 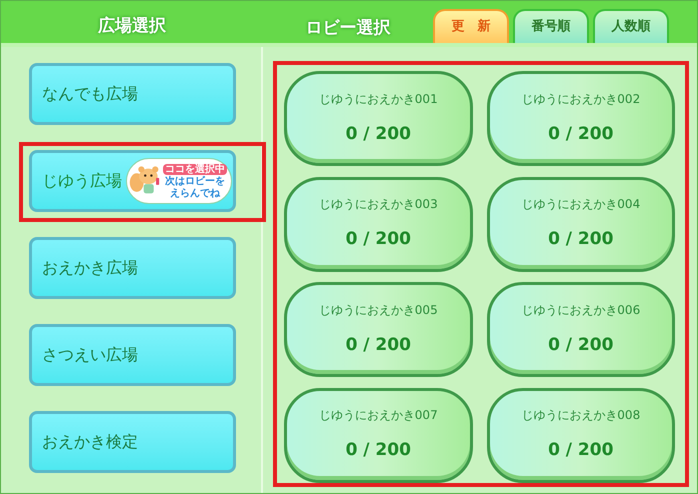 What do you see at coordinates (195, 193) in the screenshot?
I see `badge-hint: えらんでね` at bounding box center [195, 193].